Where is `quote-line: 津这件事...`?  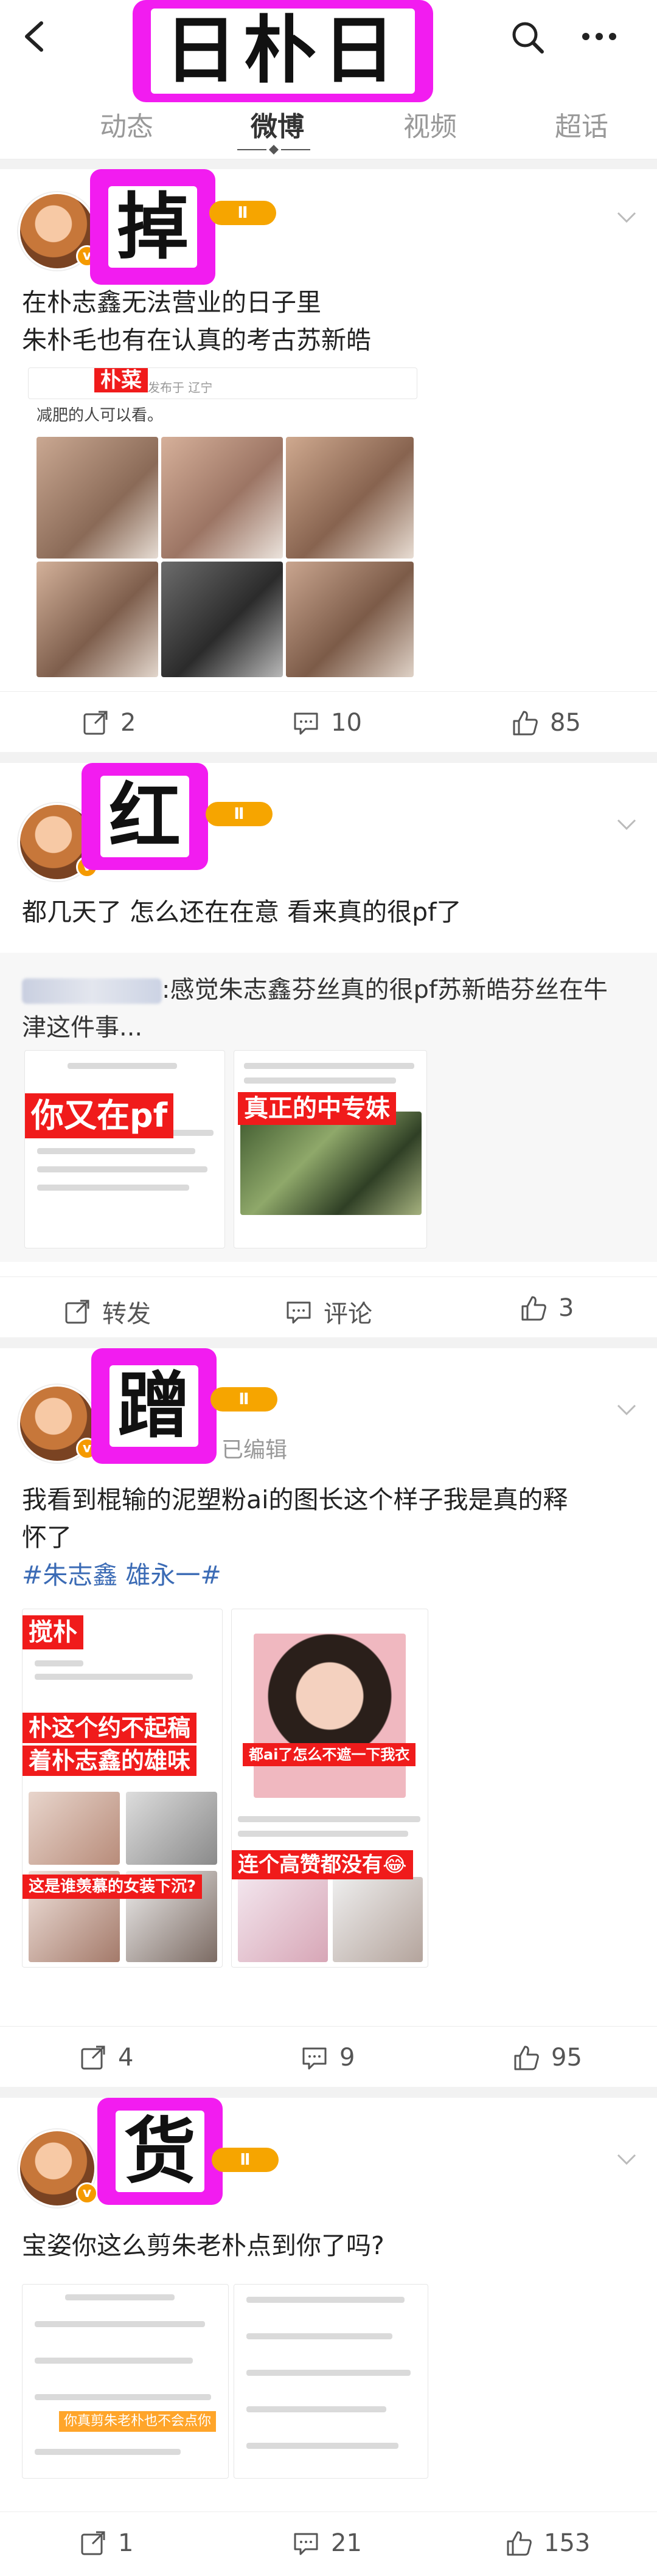
quote-line: 津这件事... is located at coordinates (82, 1028).